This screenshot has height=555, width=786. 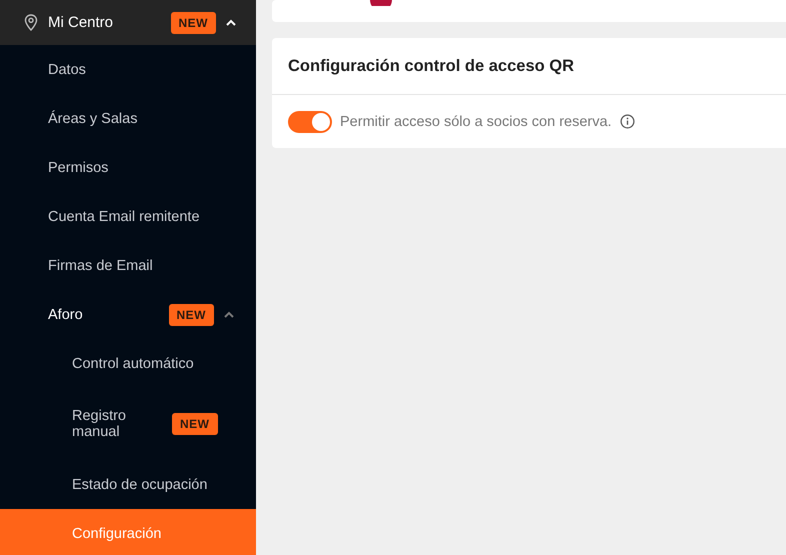 What do you see at coordinates (128, 216) in the screenshot?
I see `sidebar-item: Cuenta Email remitente` at bounding box center [128, 216].